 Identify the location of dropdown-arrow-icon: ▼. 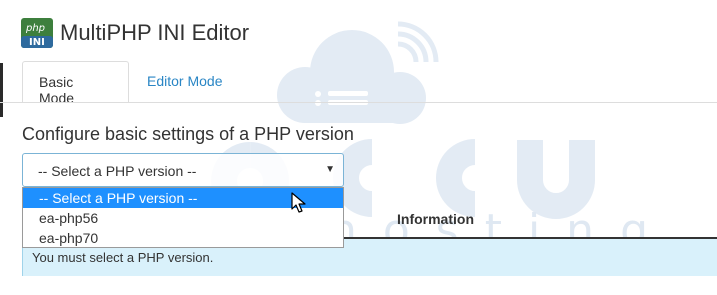
(330, 169).